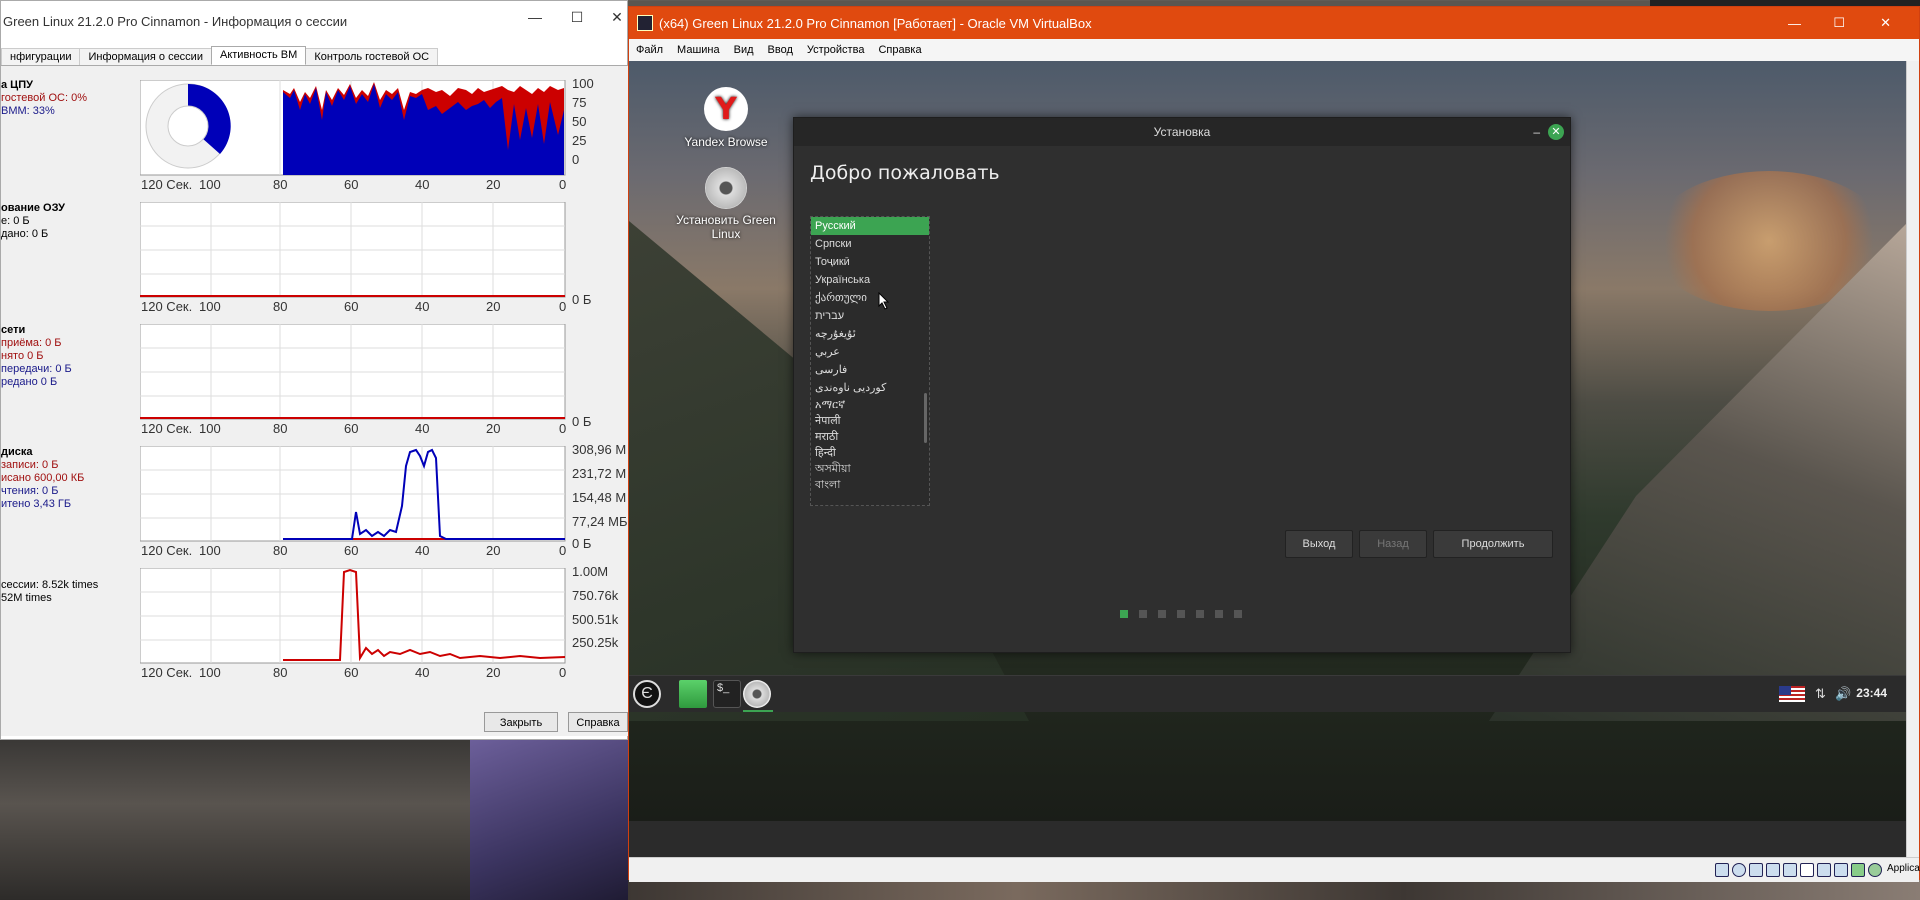  Describe the element at coordinates (577, 17) in the screenshot. I see `maximize-button: ☐` at that location.